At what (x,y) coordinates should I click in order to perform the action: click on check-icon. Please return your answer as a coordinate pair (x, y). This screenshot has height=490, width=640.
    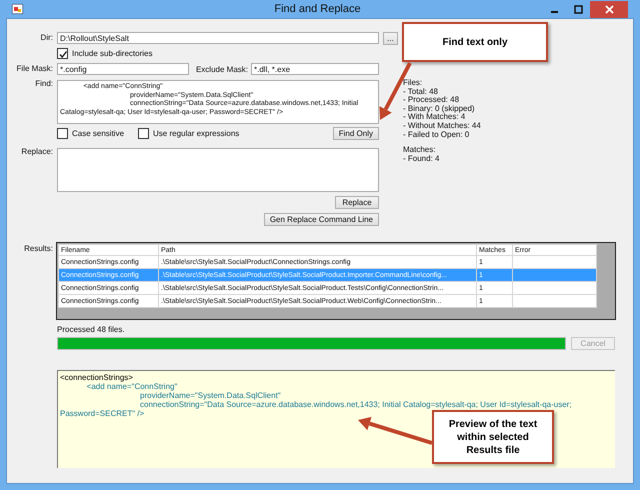
    Looking at the image, I should click on (62, 53).